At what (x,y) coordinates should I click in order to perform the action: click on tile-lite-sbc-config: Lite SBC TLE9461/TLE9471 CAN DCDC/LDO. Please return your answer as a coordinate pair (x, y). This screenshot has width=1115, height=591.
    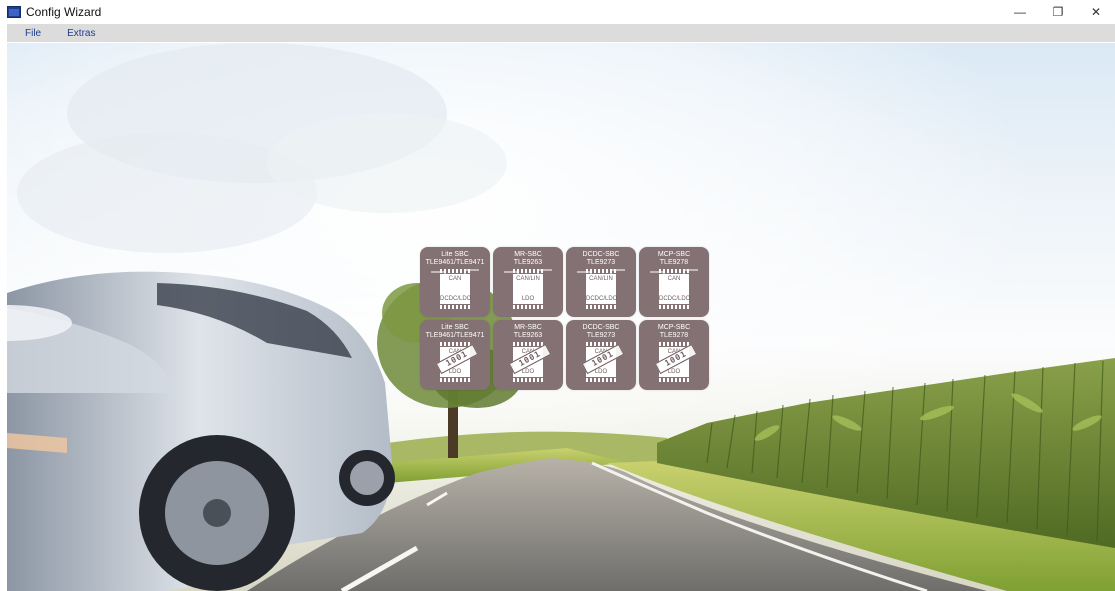
    Looking at the image, I should click on (455, 282).